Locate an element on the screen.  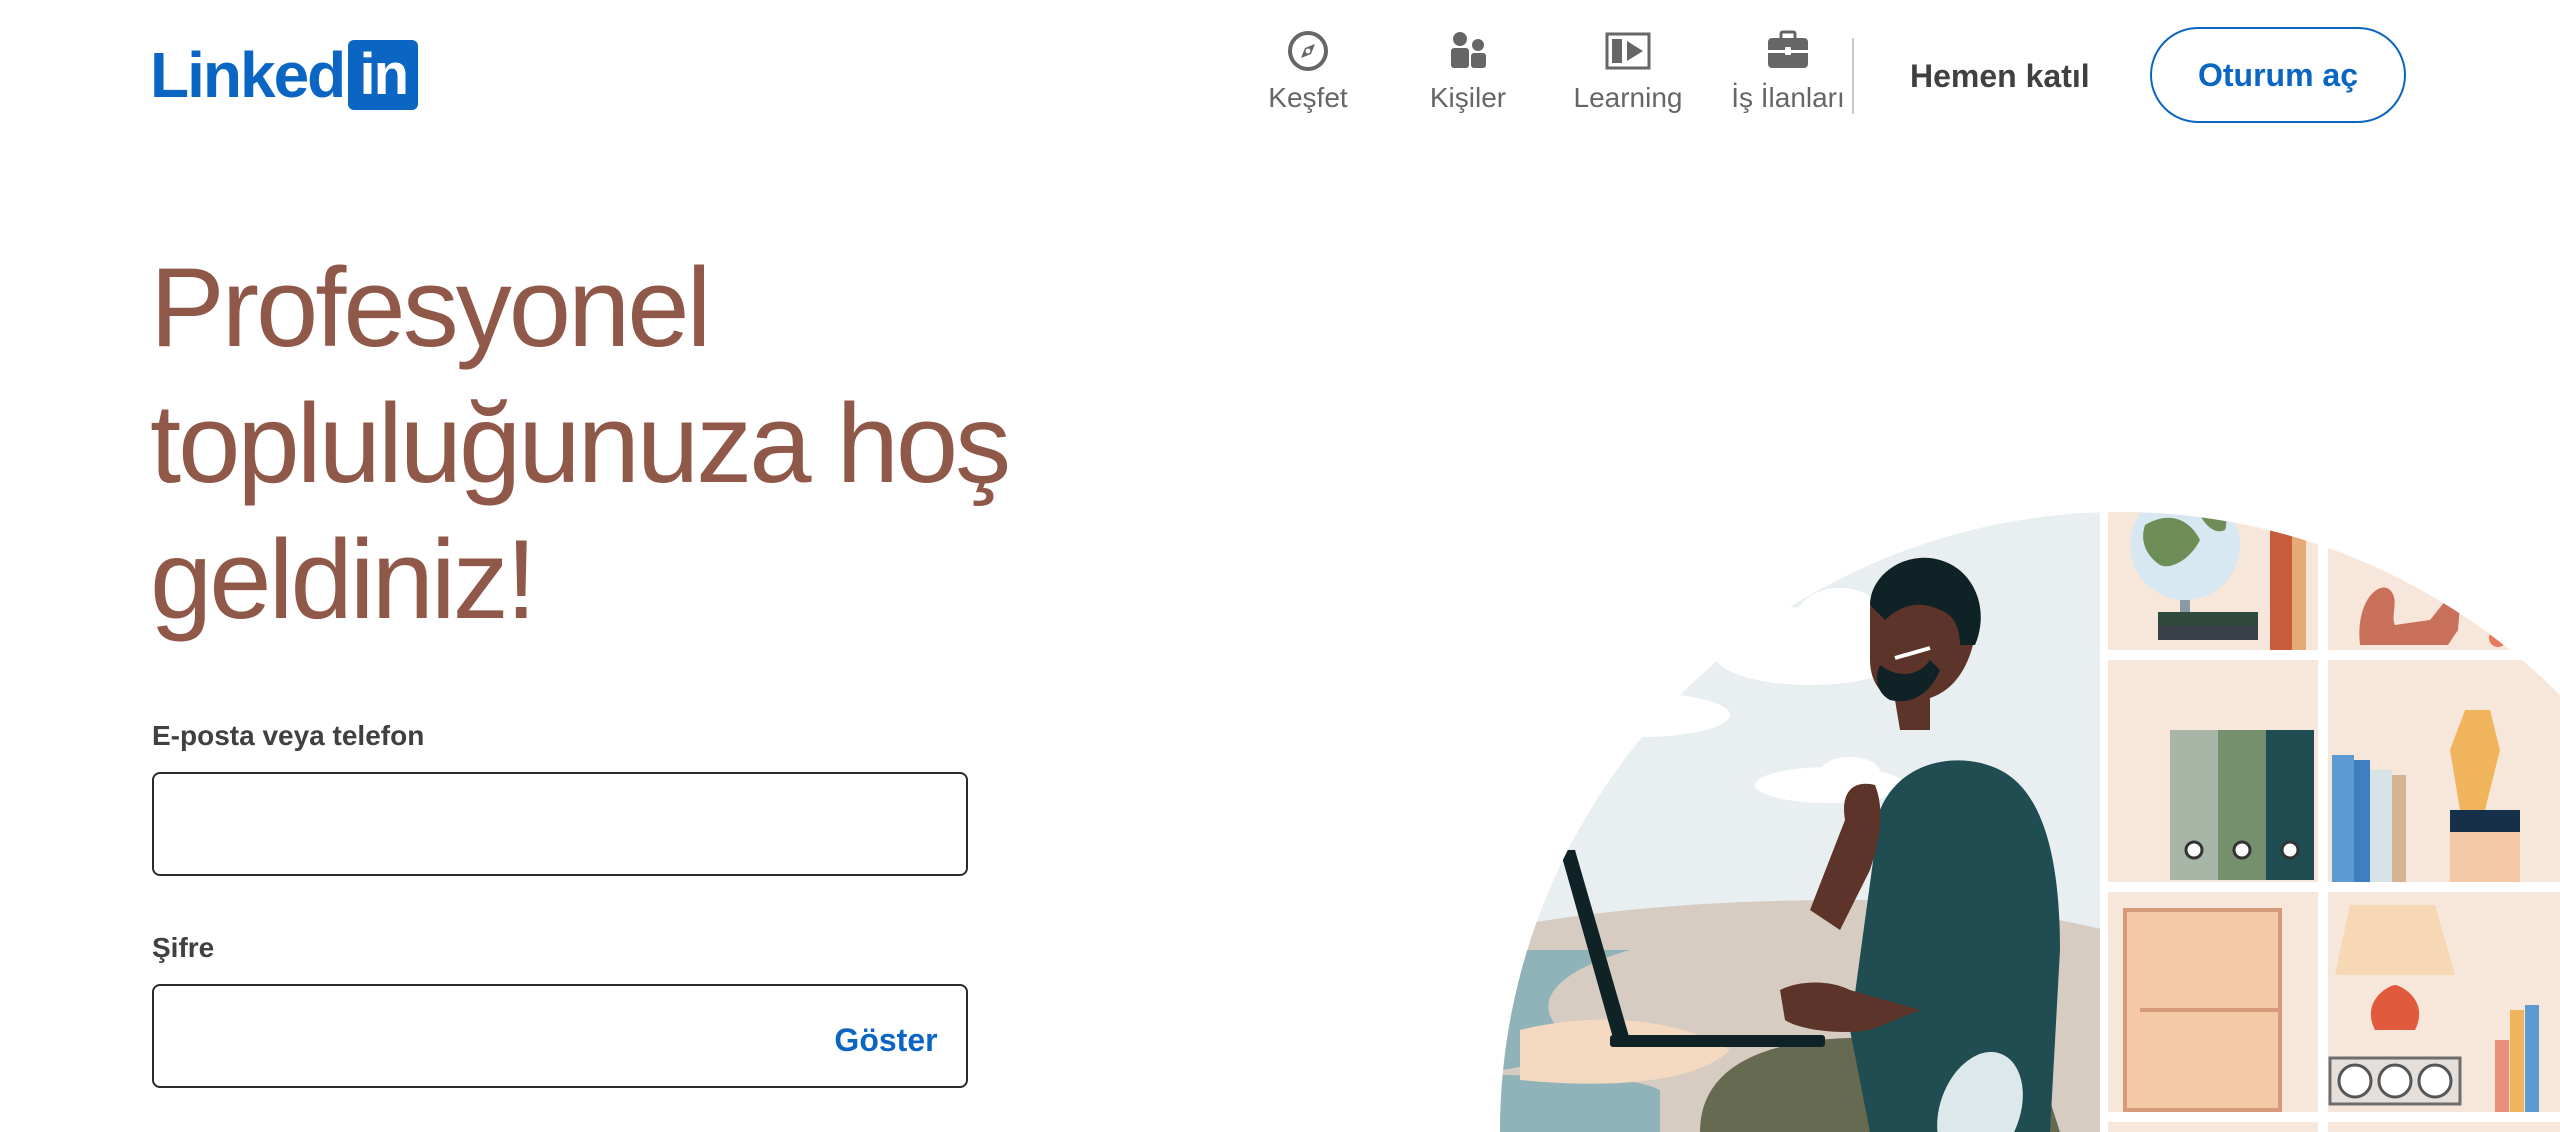
nav-item-learning: Learning is located at coordinates (1628, 71).